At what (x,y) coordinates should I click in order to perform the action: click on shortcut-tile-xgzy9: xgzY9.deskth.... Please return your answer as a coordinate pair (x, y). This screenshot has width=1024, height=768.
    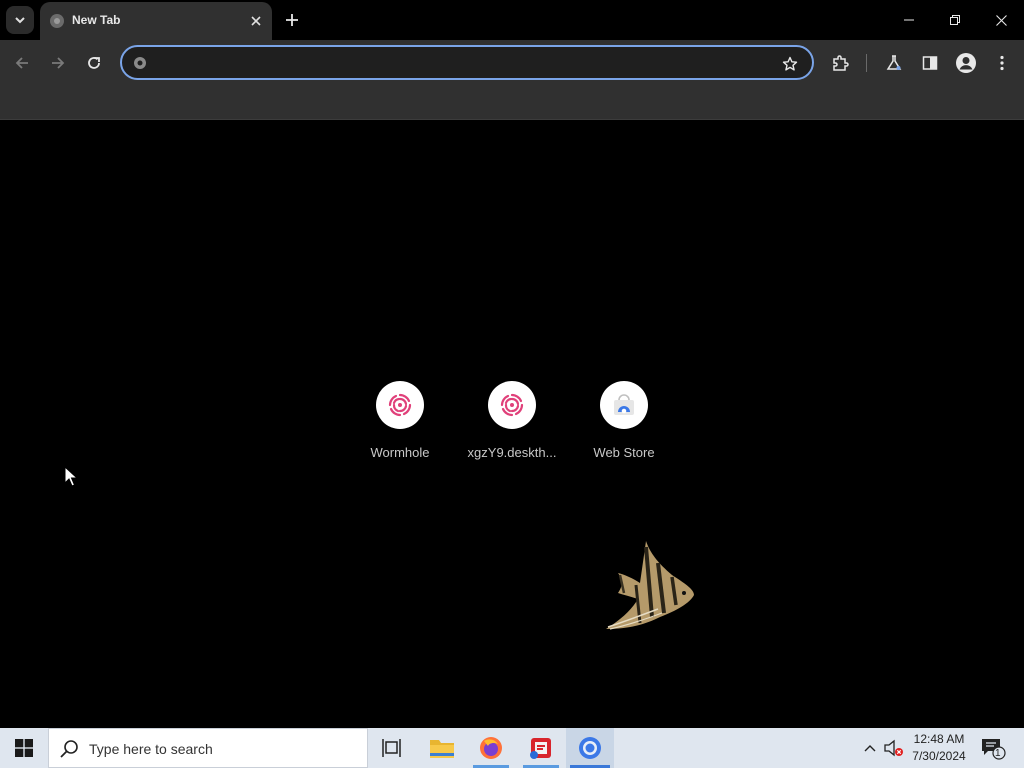
    Looking at the image, I should click on (512, 426).